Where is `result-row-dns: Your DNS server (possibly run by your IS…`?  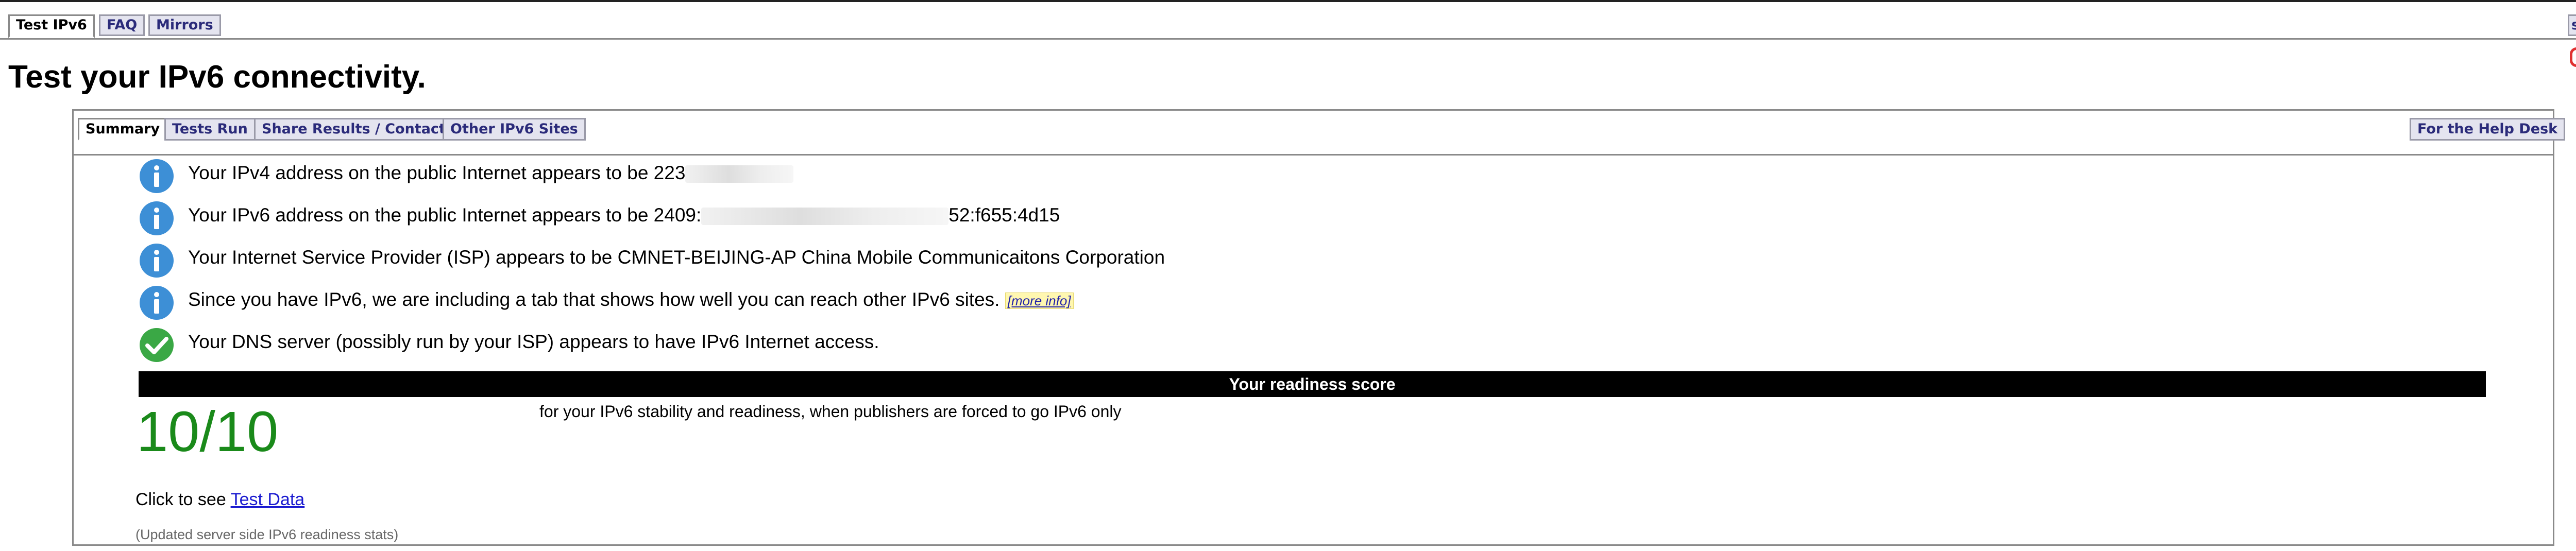
result-row-dns: Your DNS server (possibly run by your IS… is located at coordinates (1272, 346).